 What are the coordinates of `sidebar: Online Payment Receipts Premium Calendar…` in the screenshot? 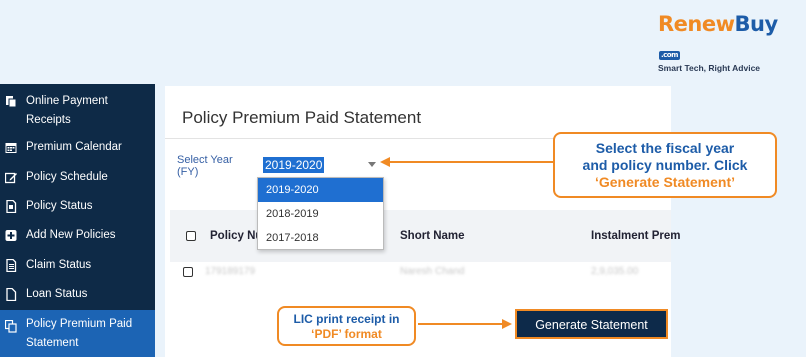 It's located at (77, 220).